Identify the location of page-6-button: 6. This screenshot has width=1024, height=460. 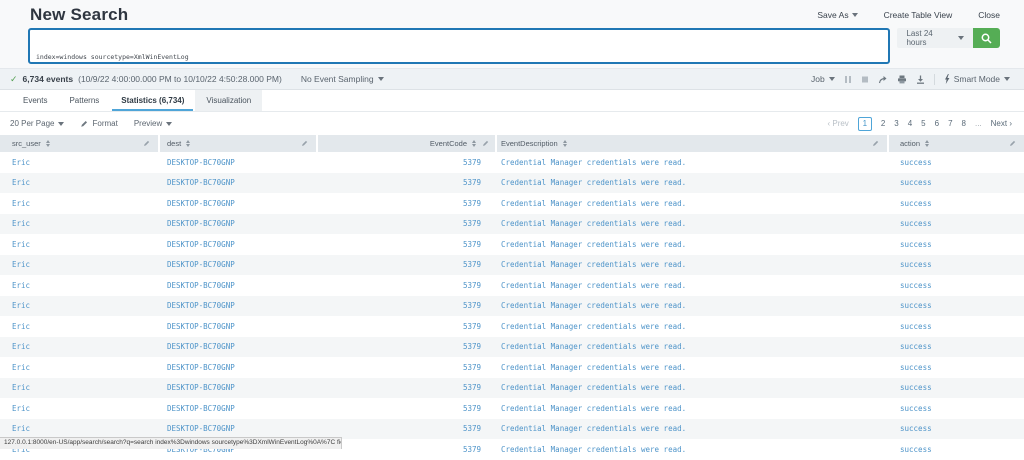
(937, 123).